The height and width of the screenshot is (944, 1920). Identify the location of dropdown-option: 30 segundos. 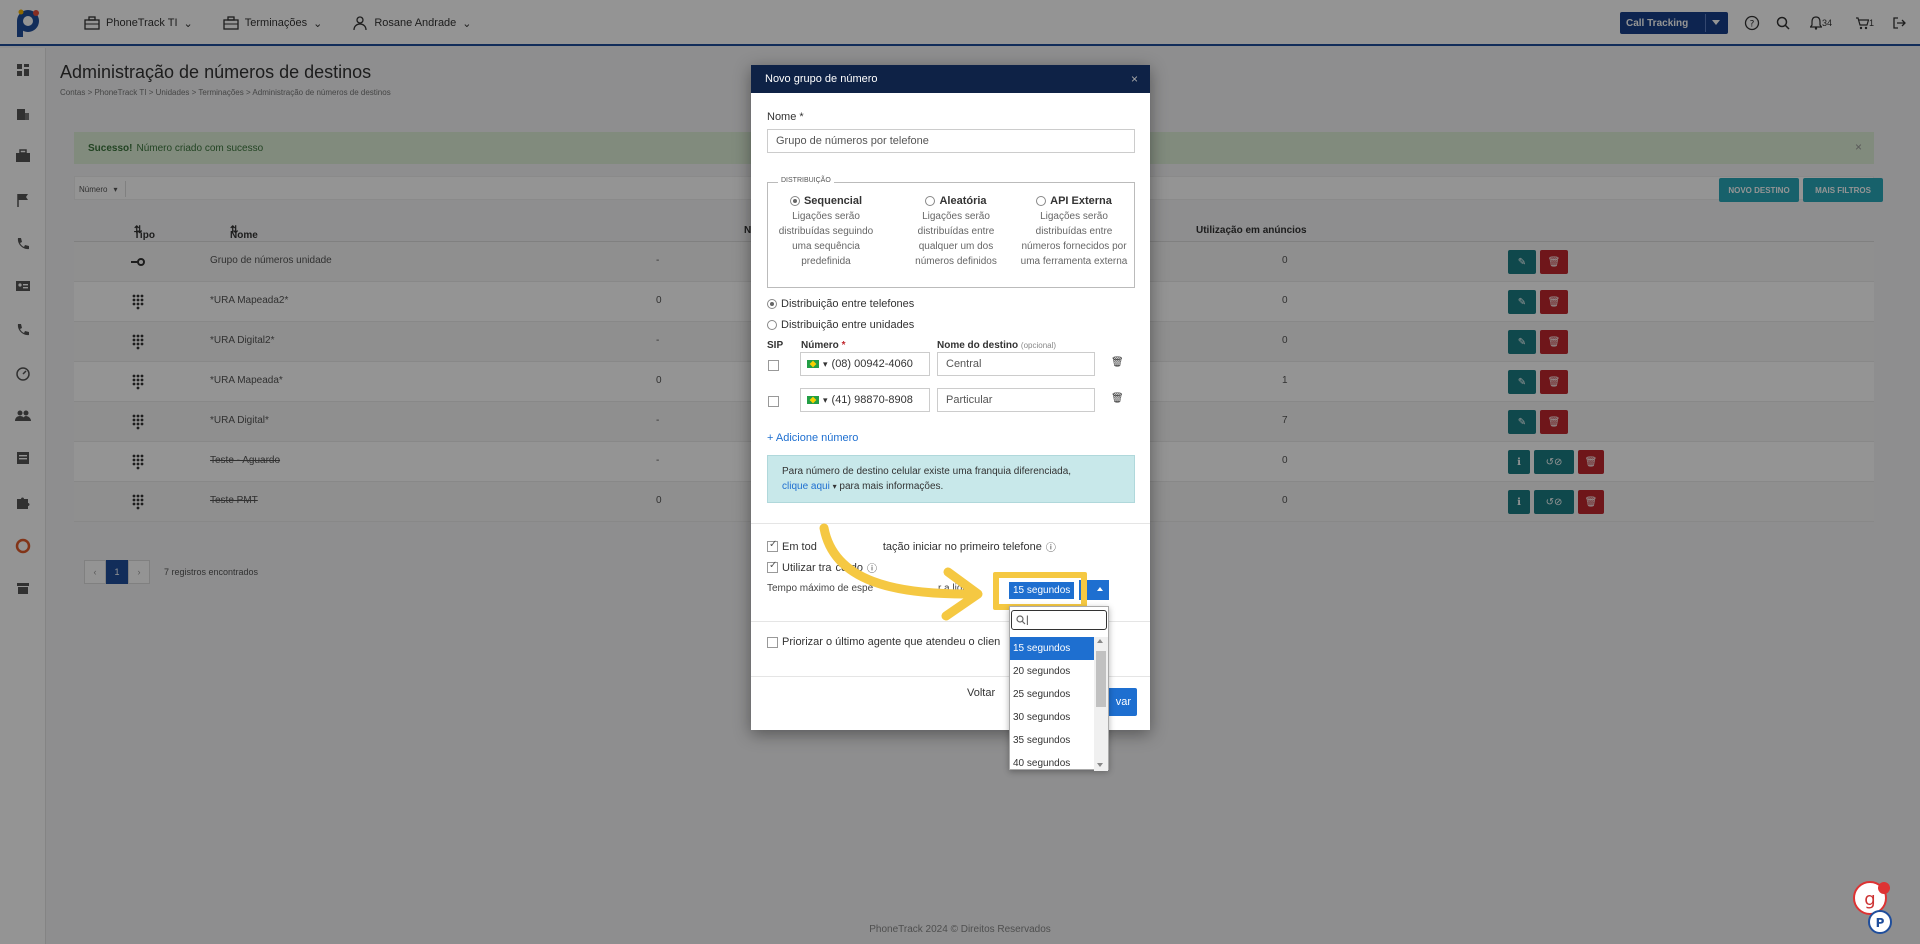
(1052, 717).